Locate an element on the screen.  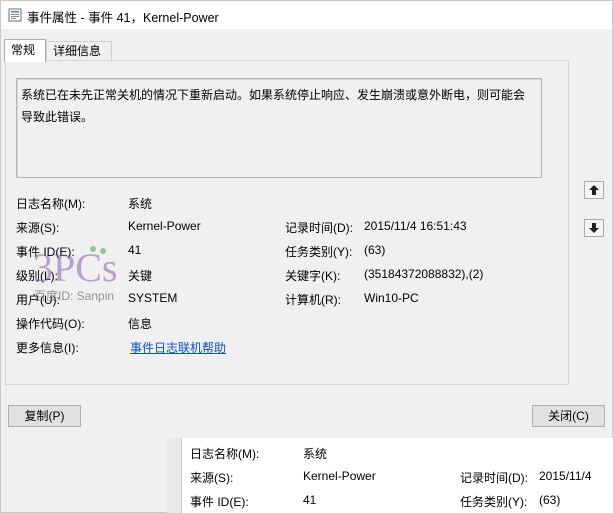
logged-time-label: 记录时间(D): is located at coordinates (319, 228).